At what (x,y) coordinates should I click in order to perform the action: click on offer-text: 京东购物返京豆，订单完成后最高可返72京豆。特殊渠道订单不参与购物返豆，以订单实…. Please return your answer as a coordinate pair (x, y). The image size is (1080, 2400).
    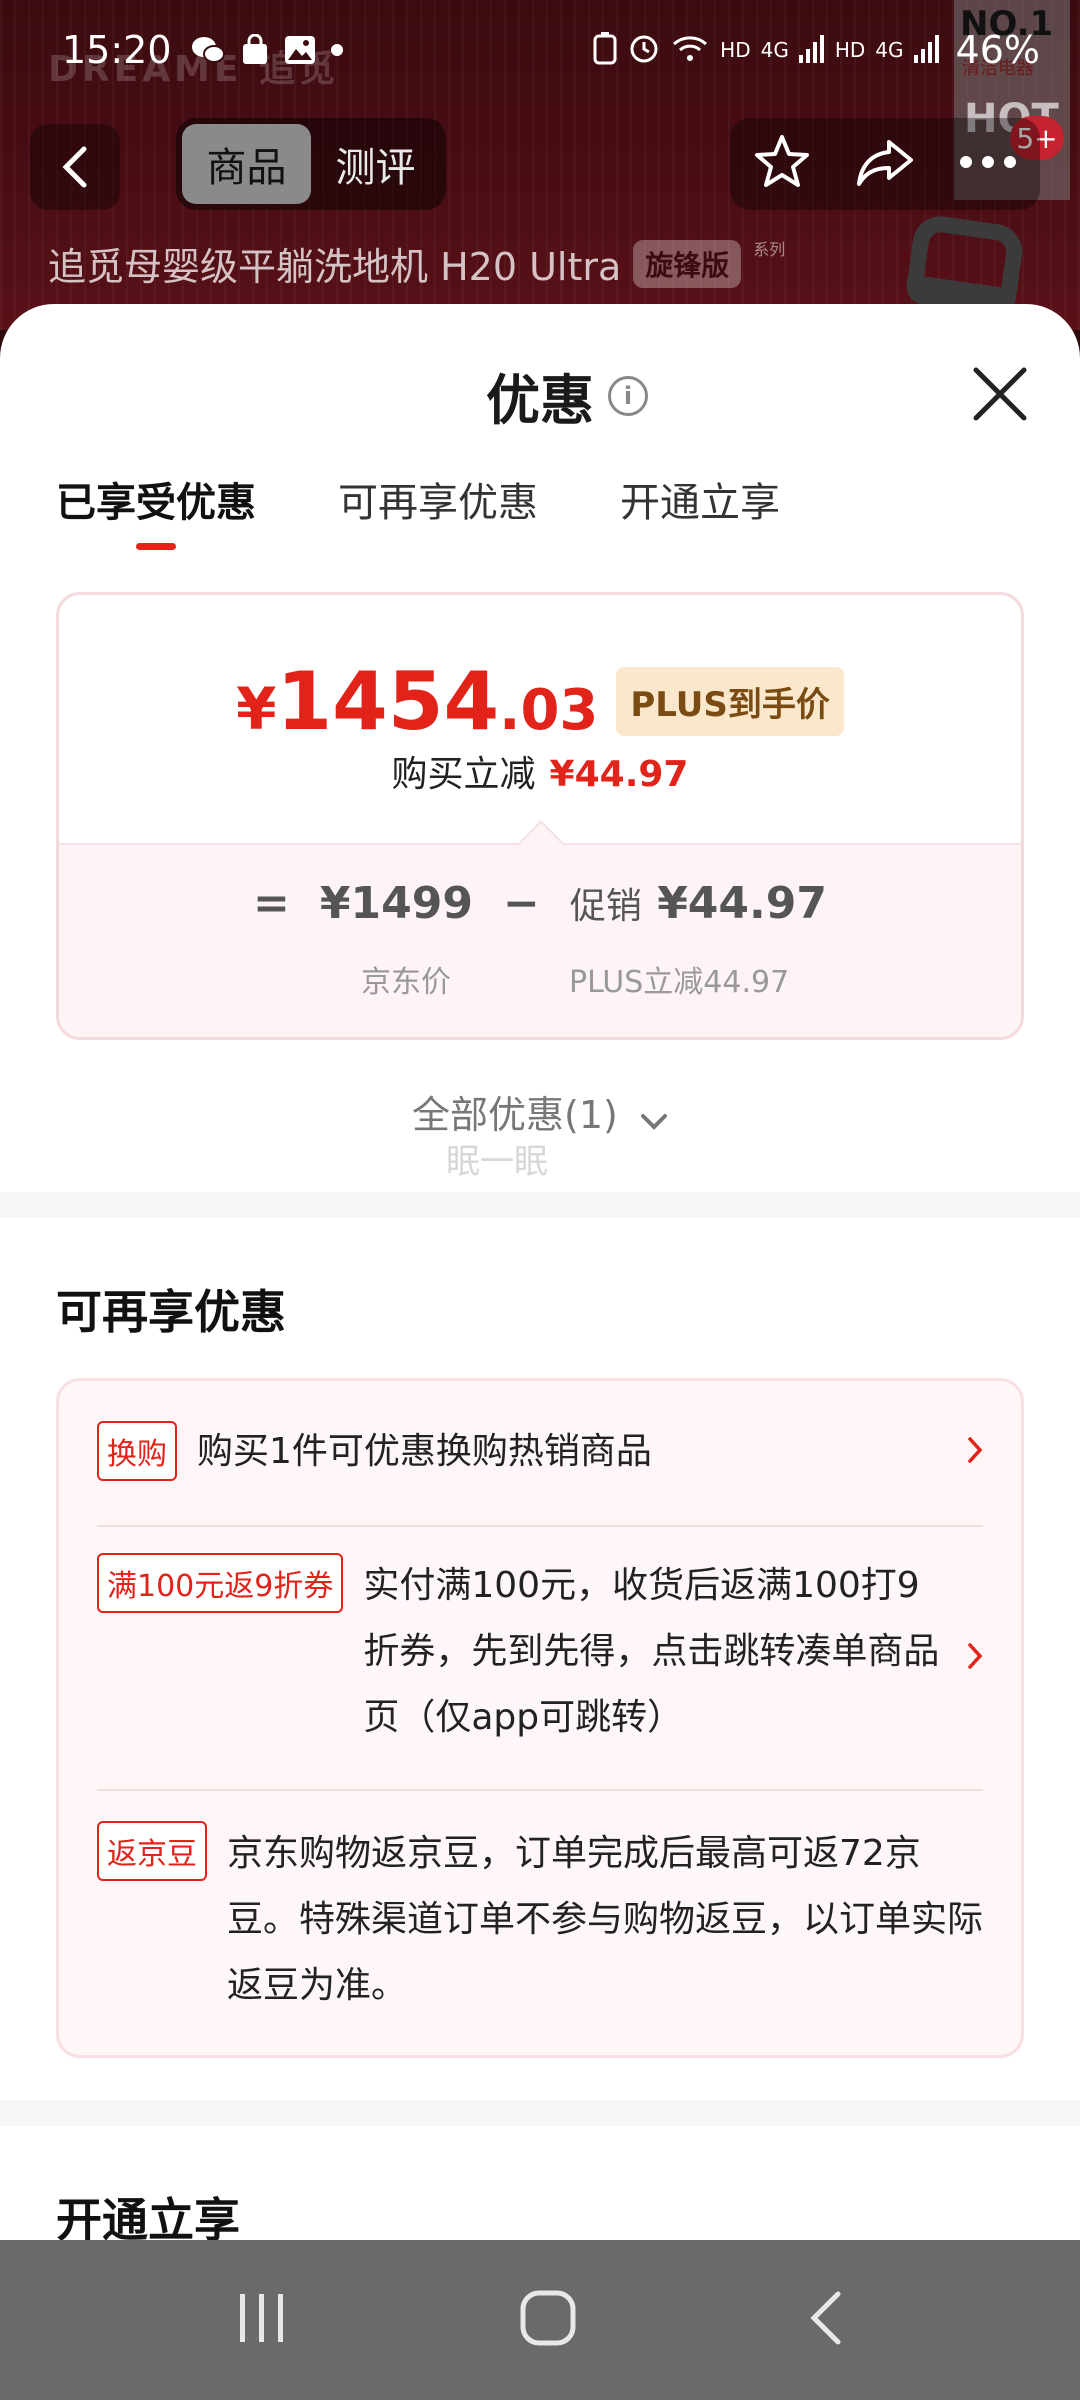
    Looking at the image, I should click on (605, 1919).